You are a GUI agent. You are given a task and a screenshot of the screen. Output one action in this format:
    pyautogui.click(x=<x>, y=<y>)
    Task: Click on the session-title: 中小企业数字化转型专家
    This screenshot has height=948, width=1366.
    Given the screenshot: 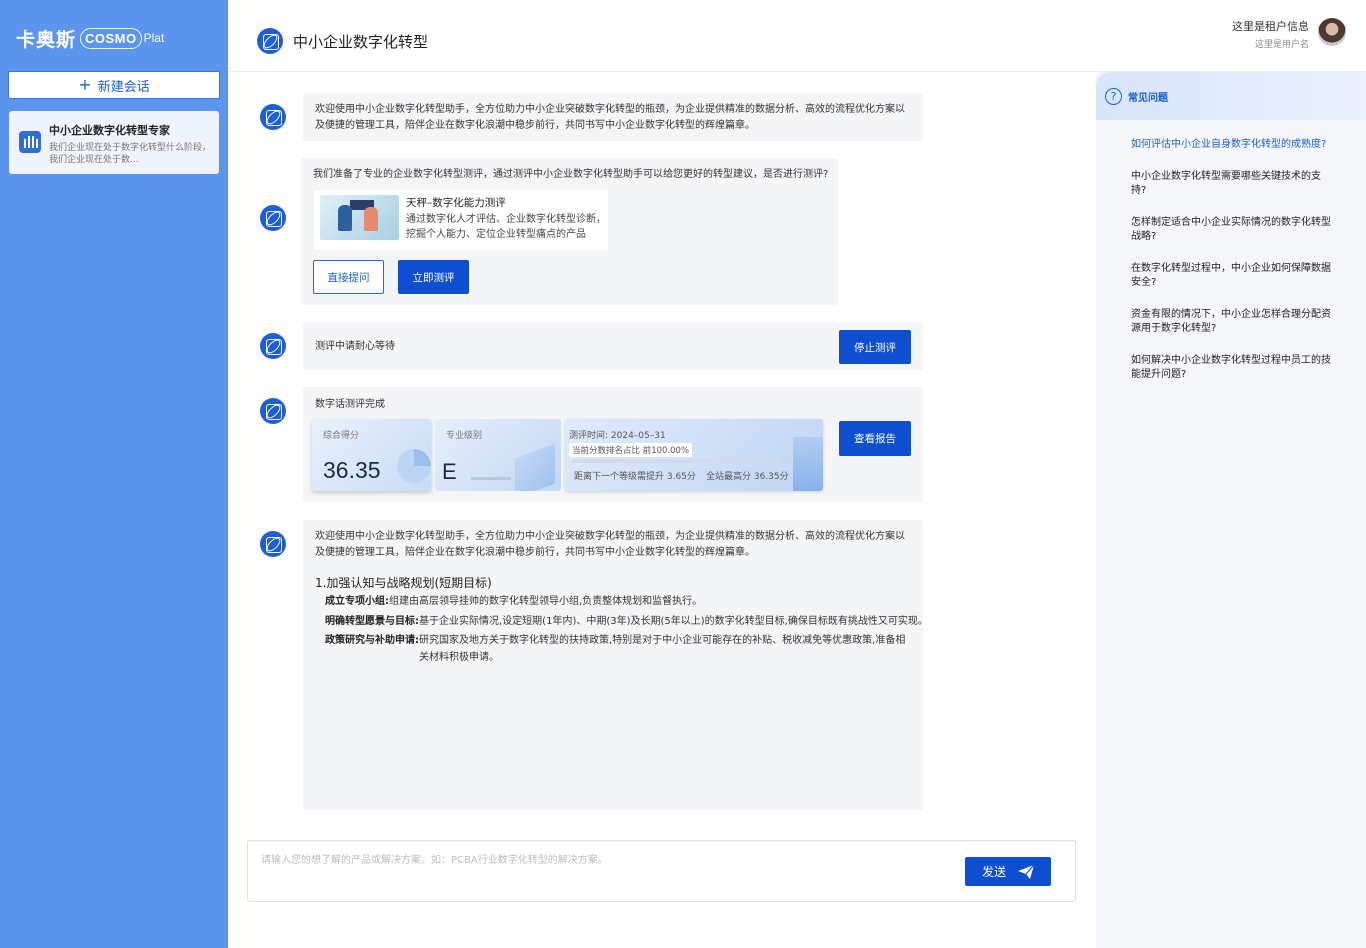 What is the action you would take?
    pyautogui.click(x=109, y=130)
    